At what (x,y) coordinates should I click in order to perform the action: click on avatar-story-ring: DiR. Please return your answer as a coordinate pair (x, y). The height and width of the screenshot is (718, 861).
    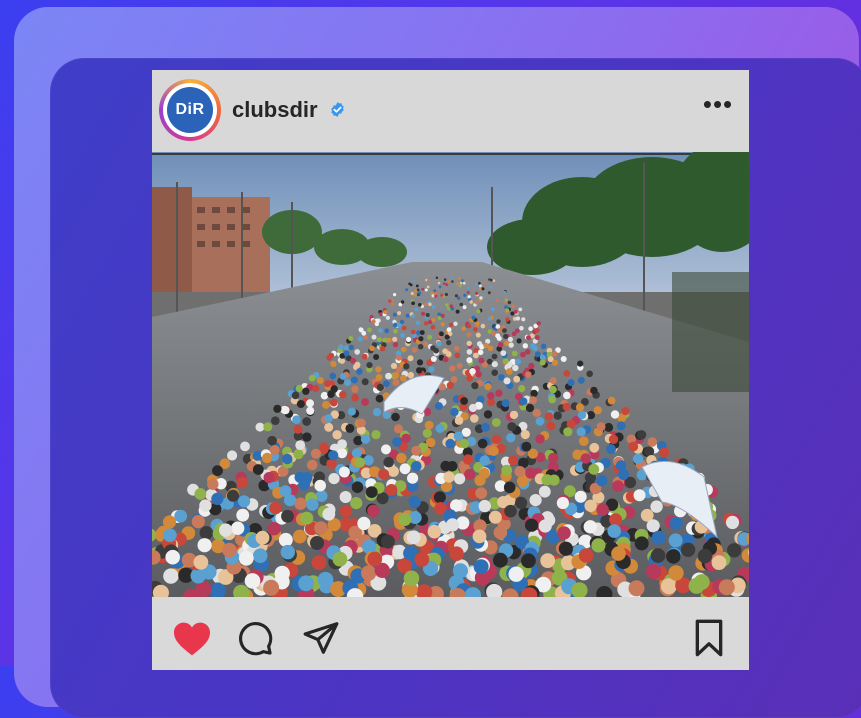
    Looking at the image, I should click on (190, 110).